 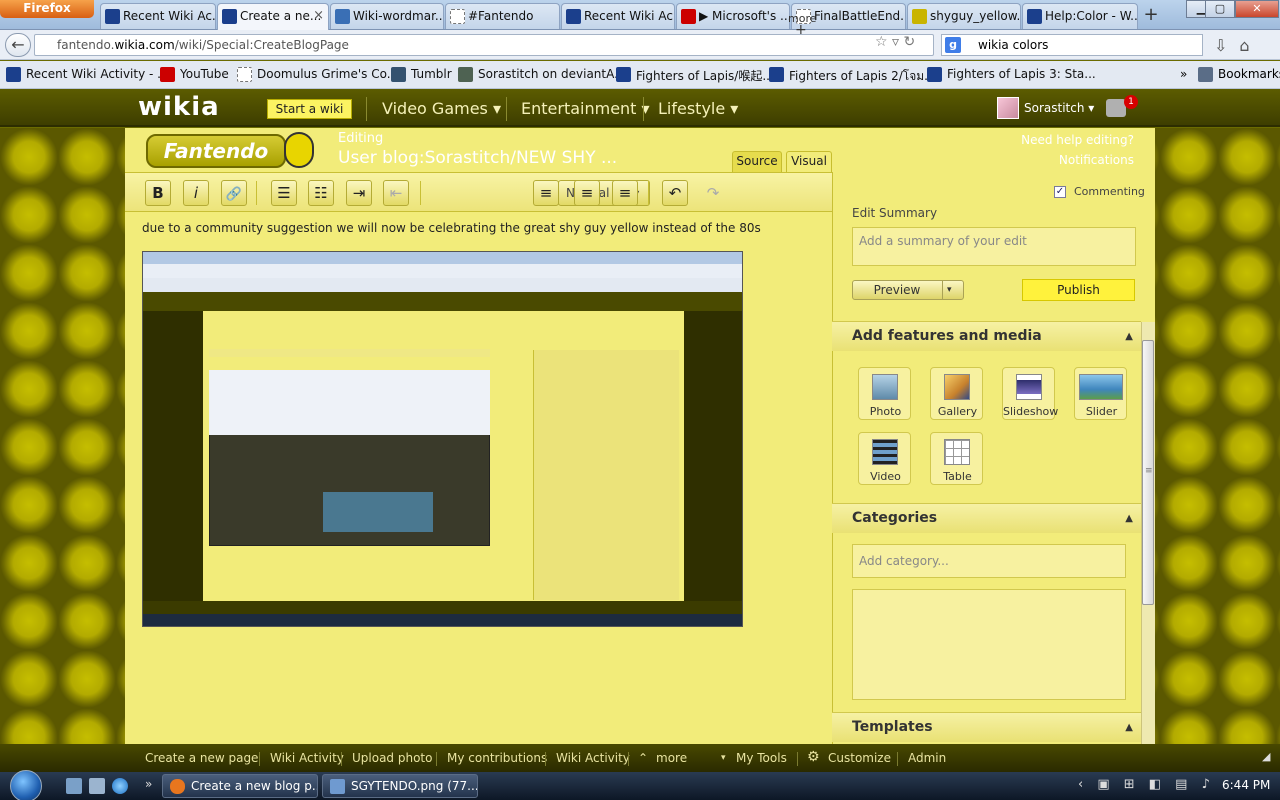 I want to click on link-icon: 🔗, so click(x=234, y=193).